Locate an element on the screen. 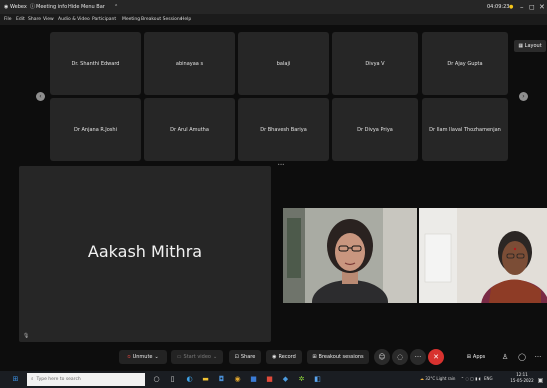 This screenshot has height=388, width=547. menu-edit: Edit is located at coordinates (20, 19).